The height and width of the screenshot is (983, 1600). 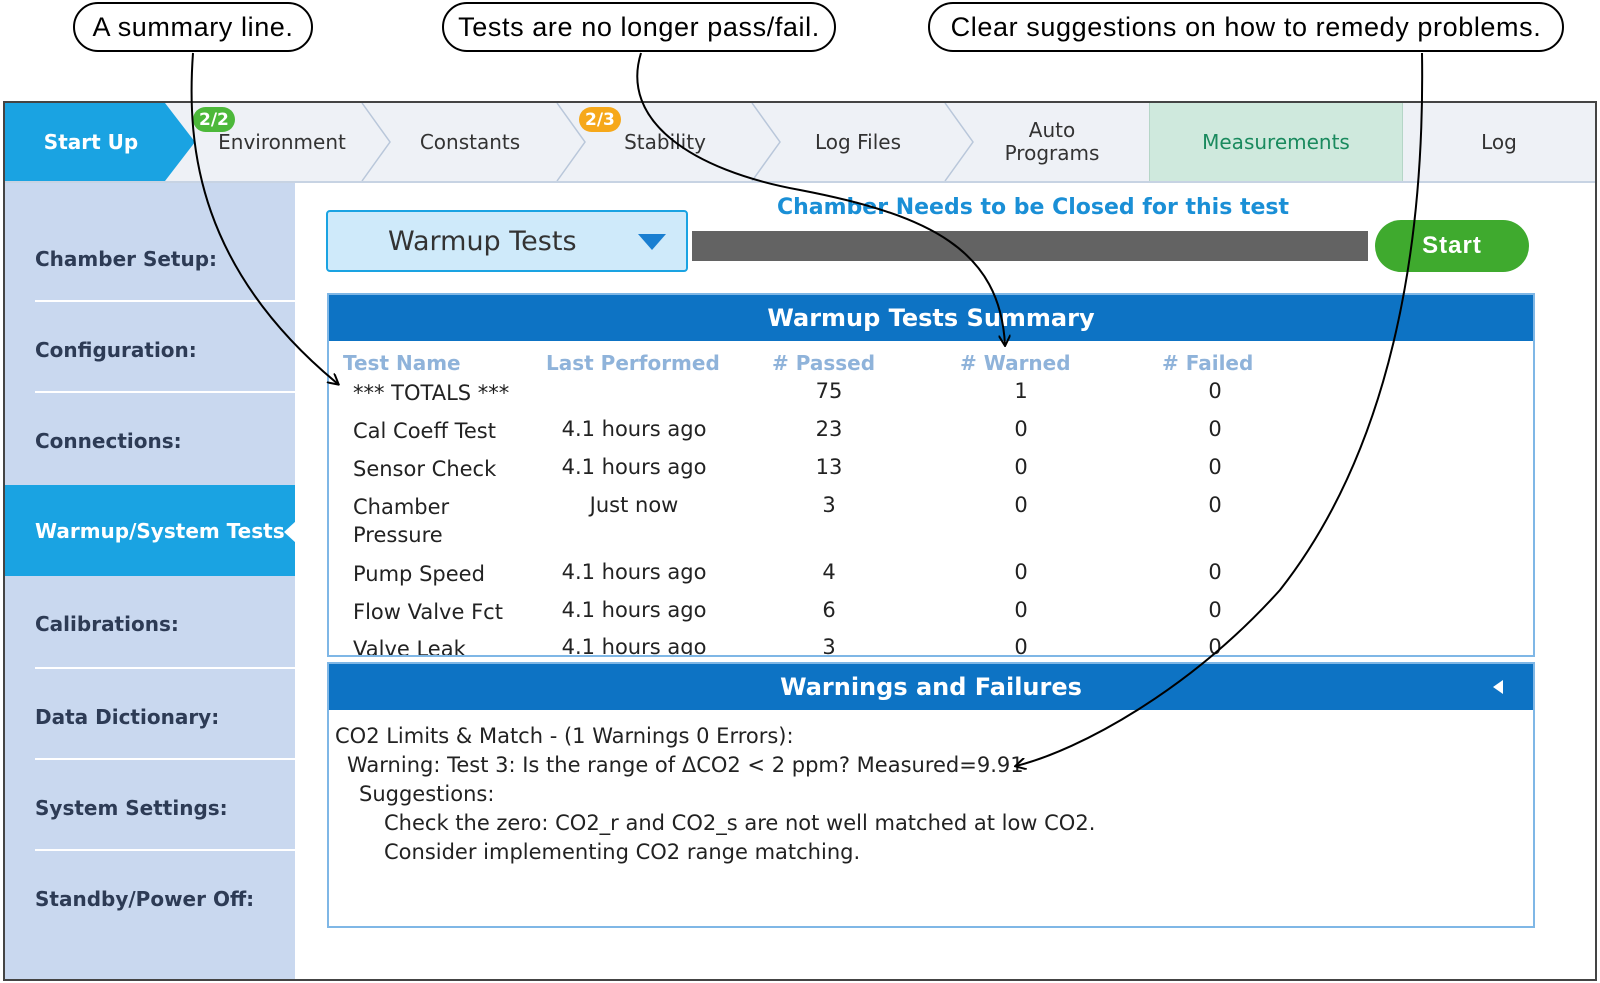 I want to click on tab-log: Log, so click(x=1499, y=142).